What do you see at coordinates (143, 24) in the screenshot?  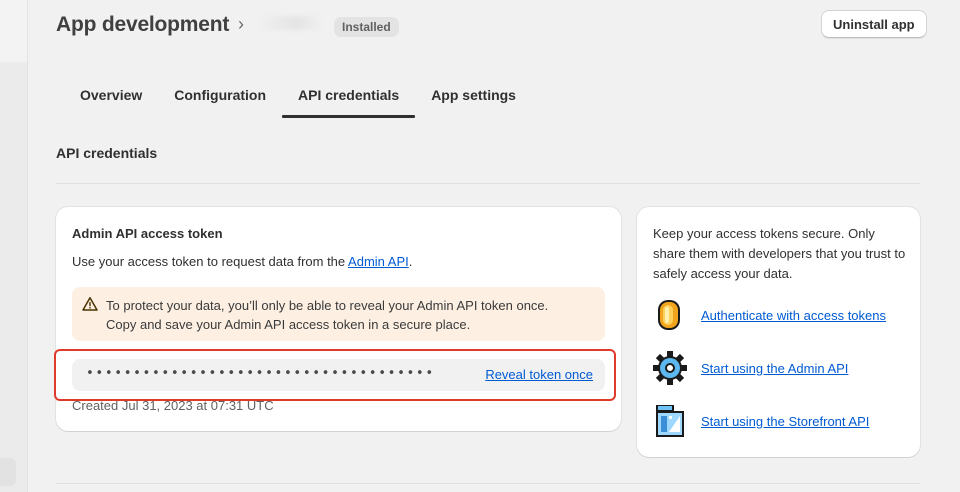 I see `page-title: App development` at bounding box center [143, 24].